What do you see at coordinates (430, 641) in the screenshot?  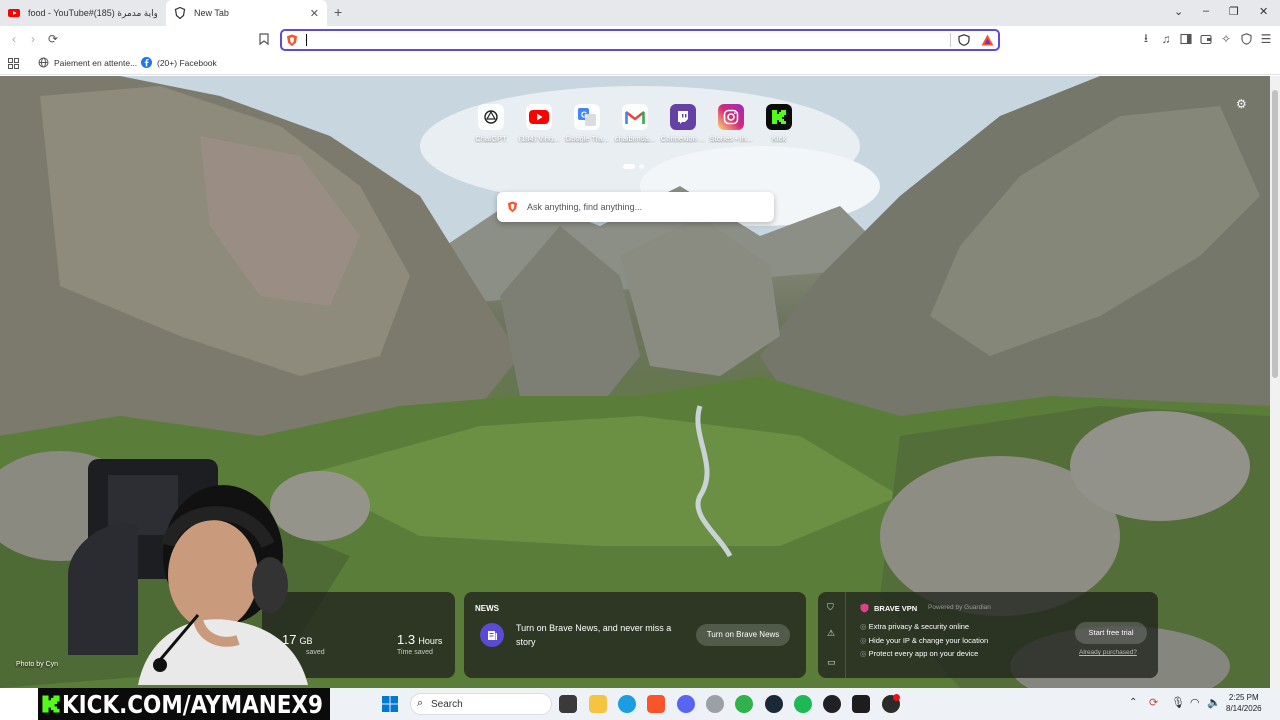 I see `time-unit: Hours` at bounding box center [430, 641].